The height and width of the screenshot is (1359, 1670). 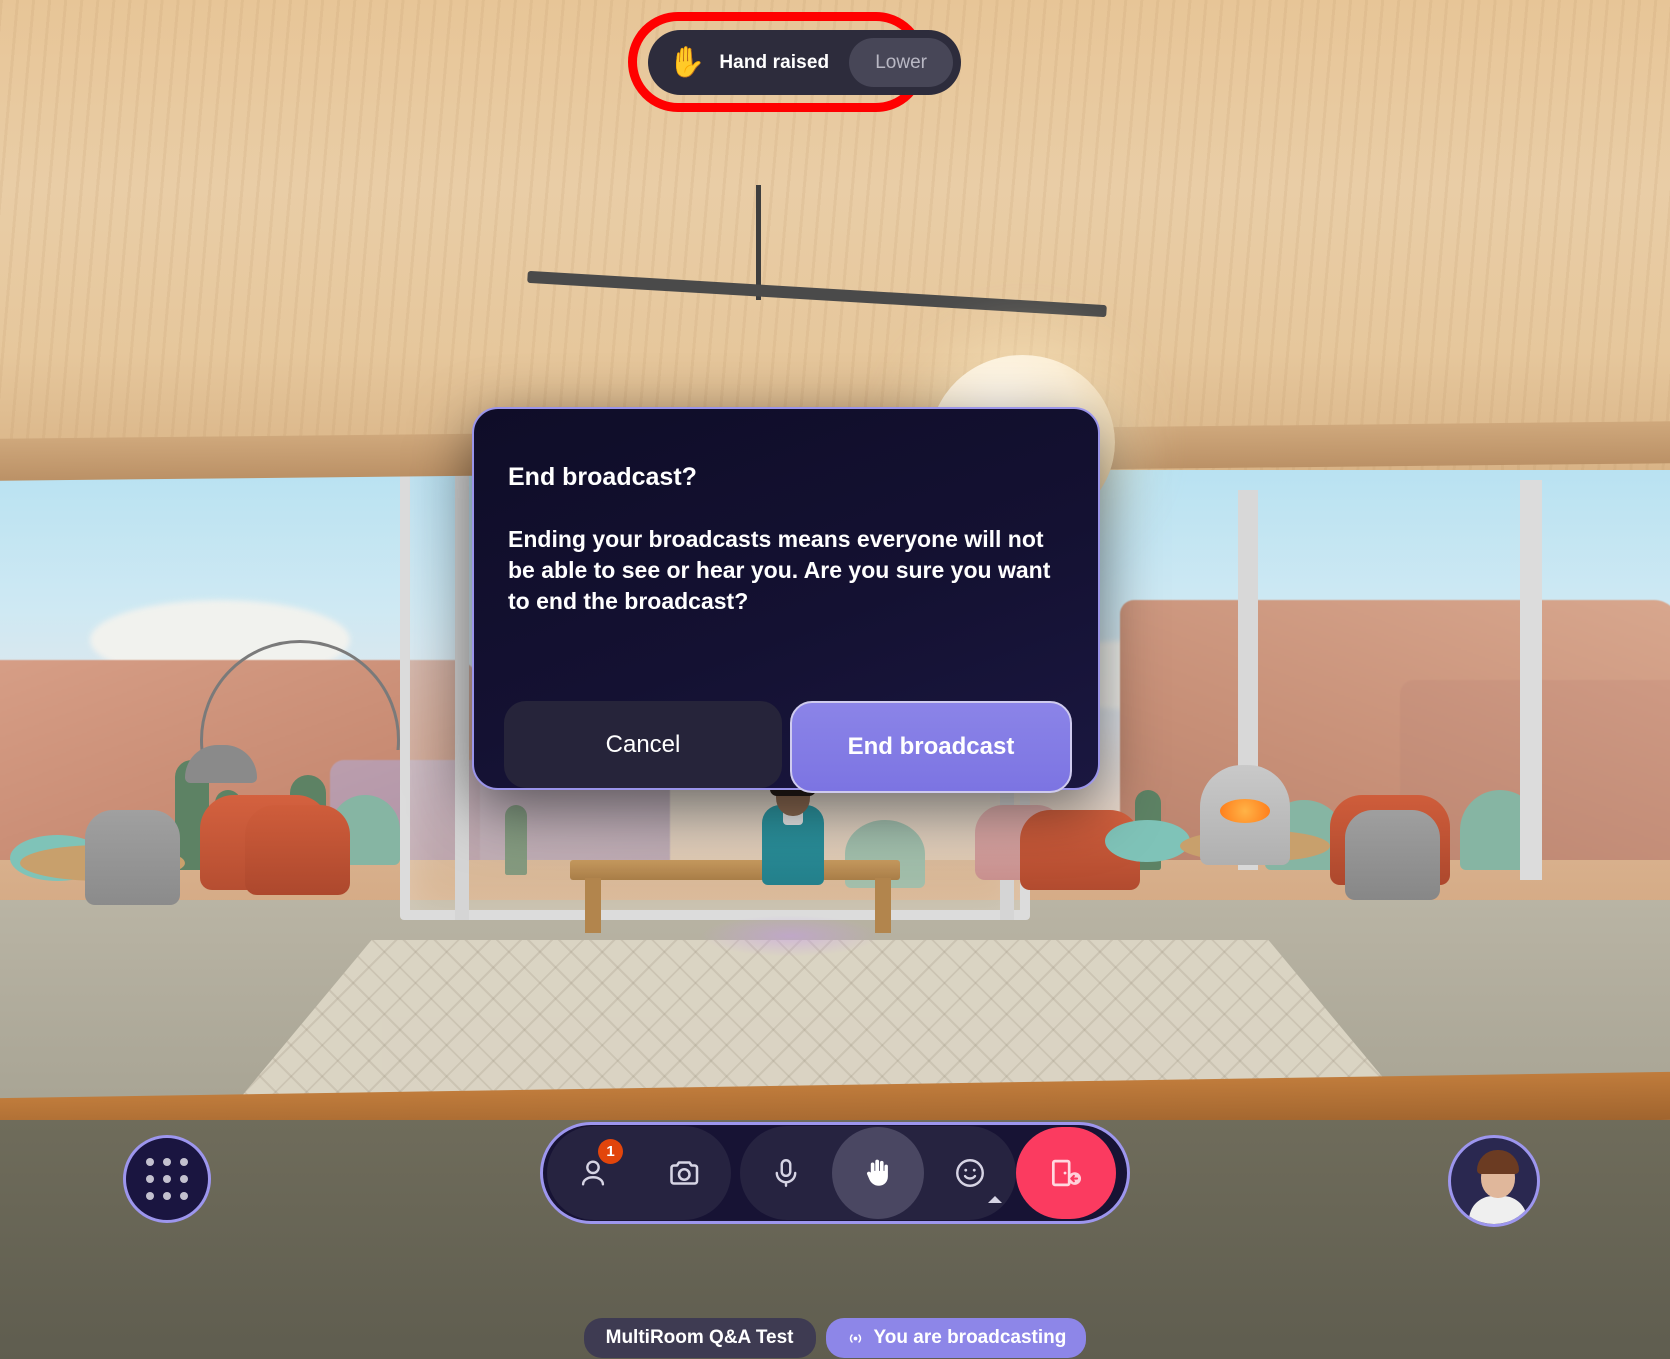 I want to click on camera-icon, so click(x=684, y=1173).